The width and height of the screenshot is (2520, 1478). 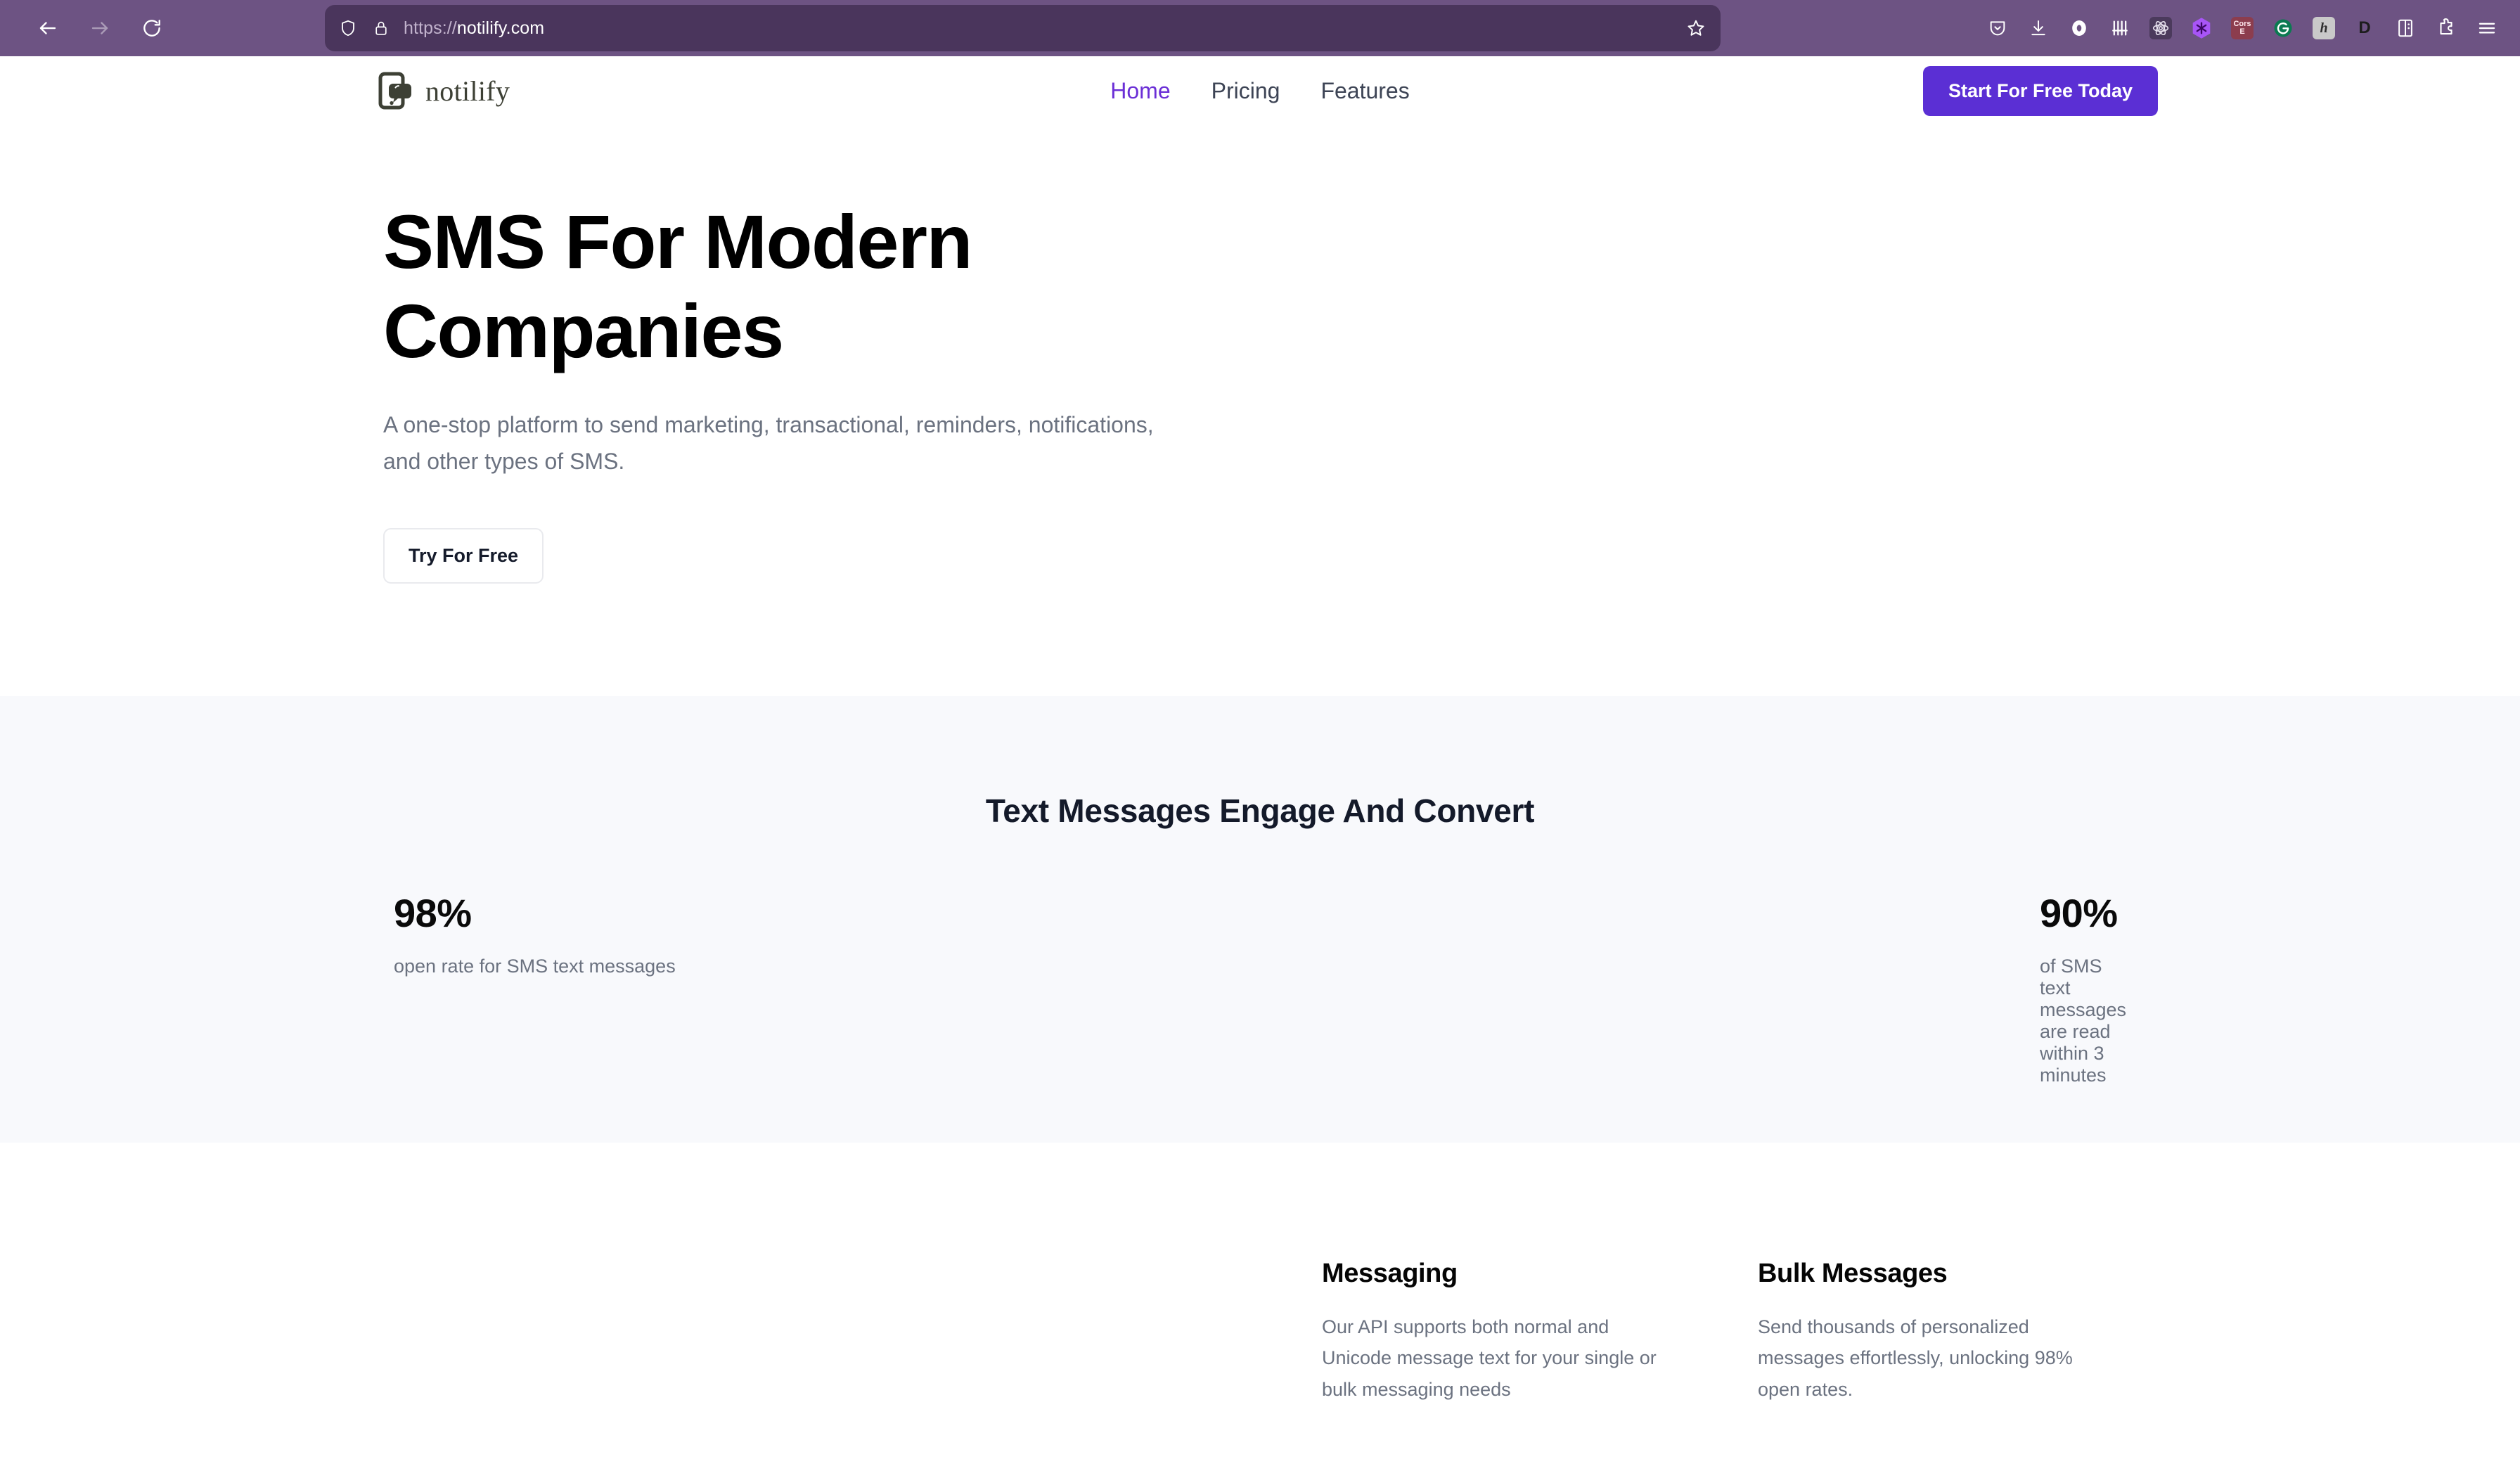 I want to click on hero-title-line-2: Companies, so click(x=583, y=331).